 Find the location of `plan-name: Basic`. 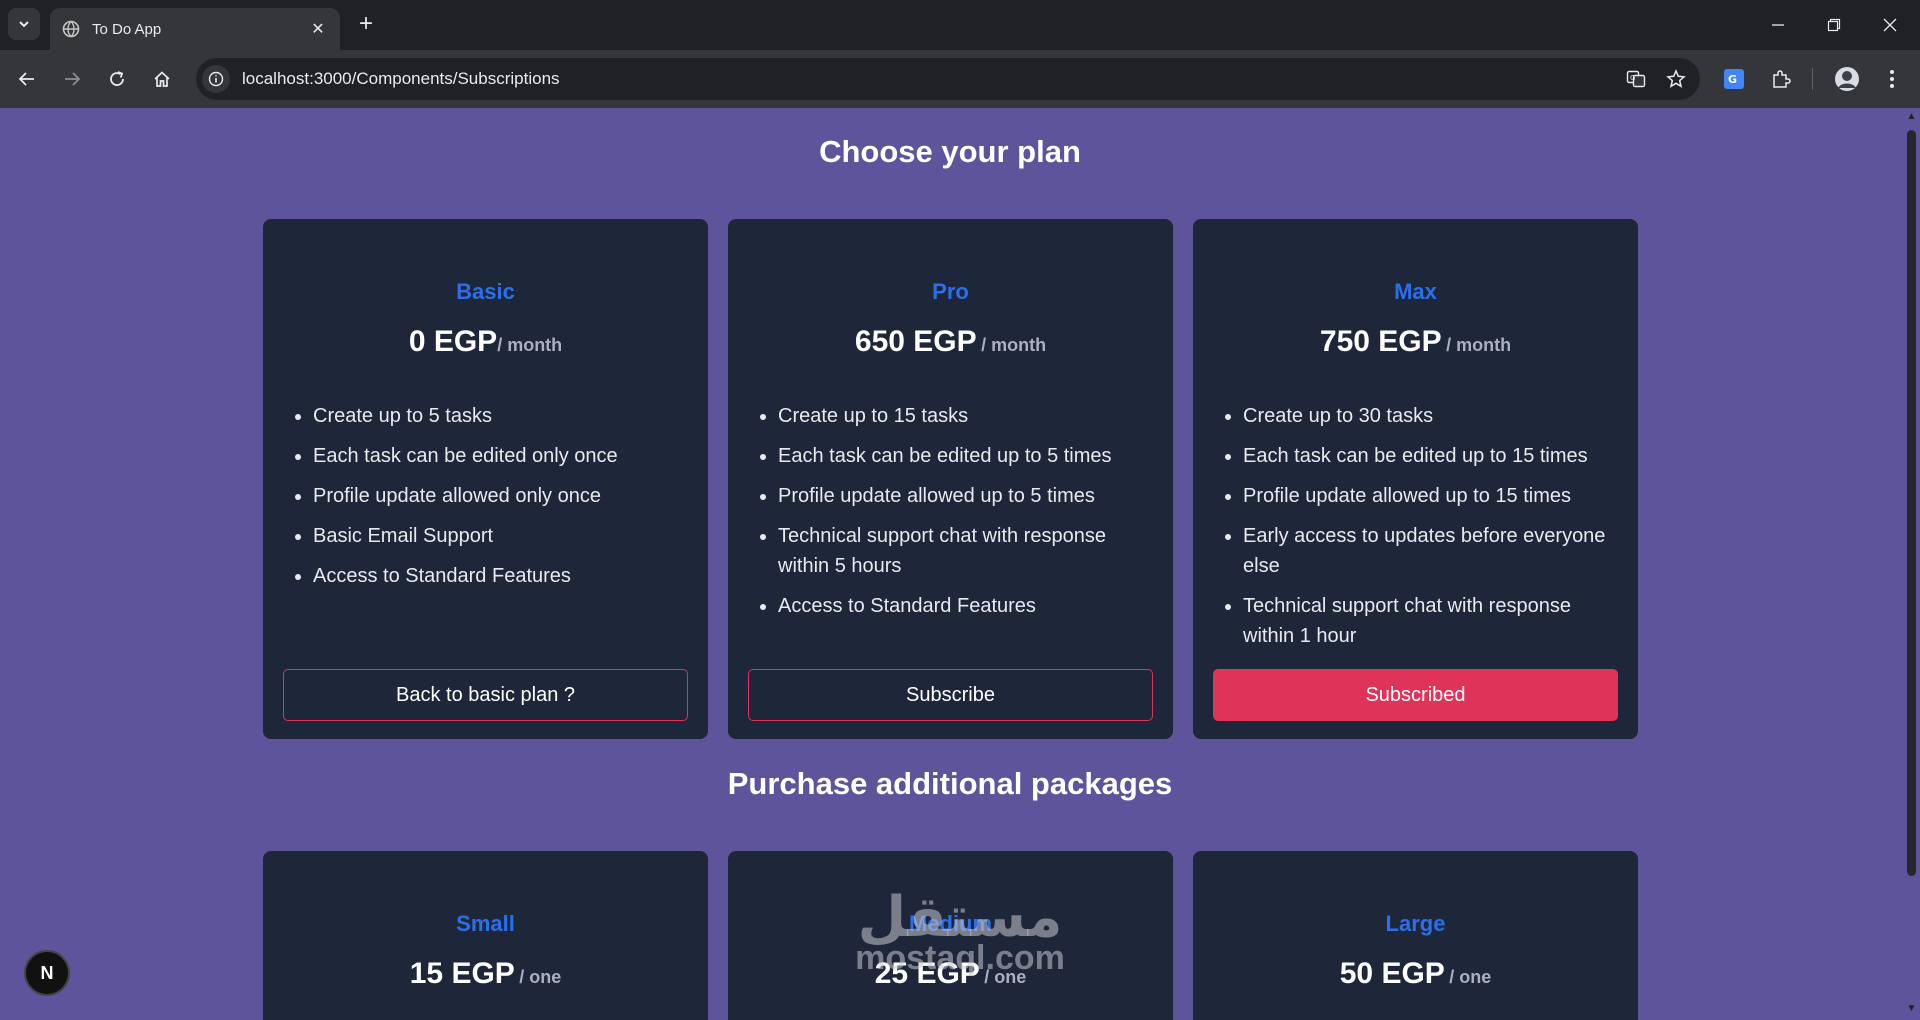

plan-name: Basic is located at coordinates (485, 291).